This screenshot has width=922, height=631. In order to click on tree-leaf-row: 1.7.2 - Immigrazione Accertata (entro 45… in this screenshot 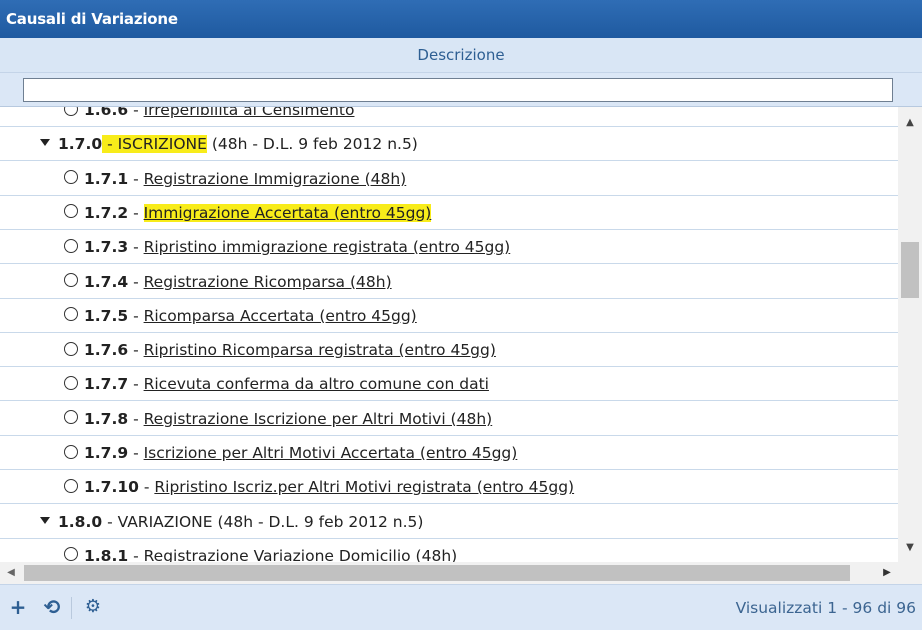, I will do `click(449, 213)`.